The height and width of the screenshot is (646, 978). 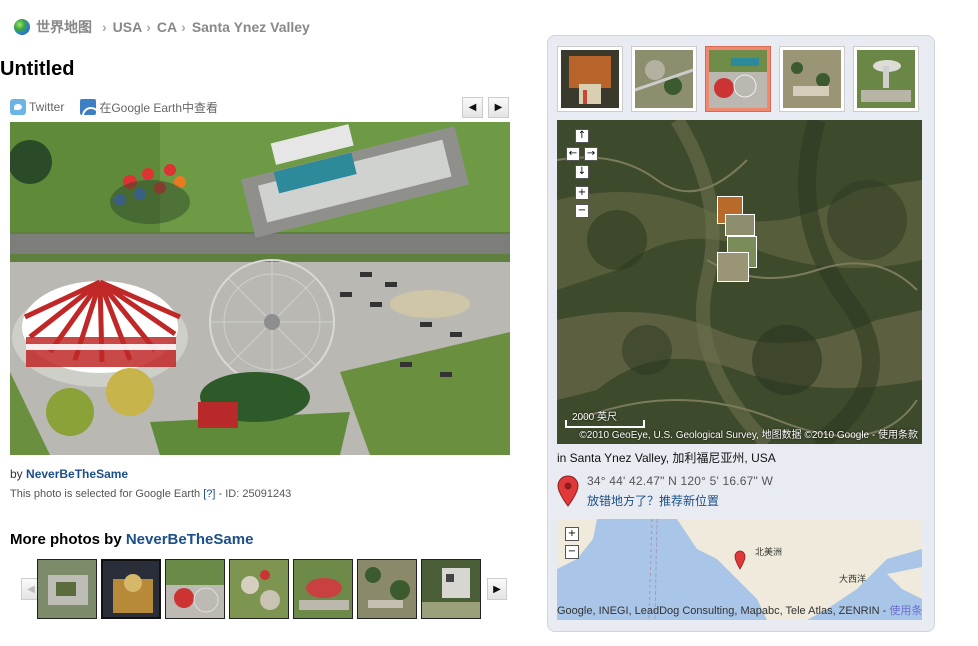 I want to click on page-title: Untitled, so click(x=37, y=69).